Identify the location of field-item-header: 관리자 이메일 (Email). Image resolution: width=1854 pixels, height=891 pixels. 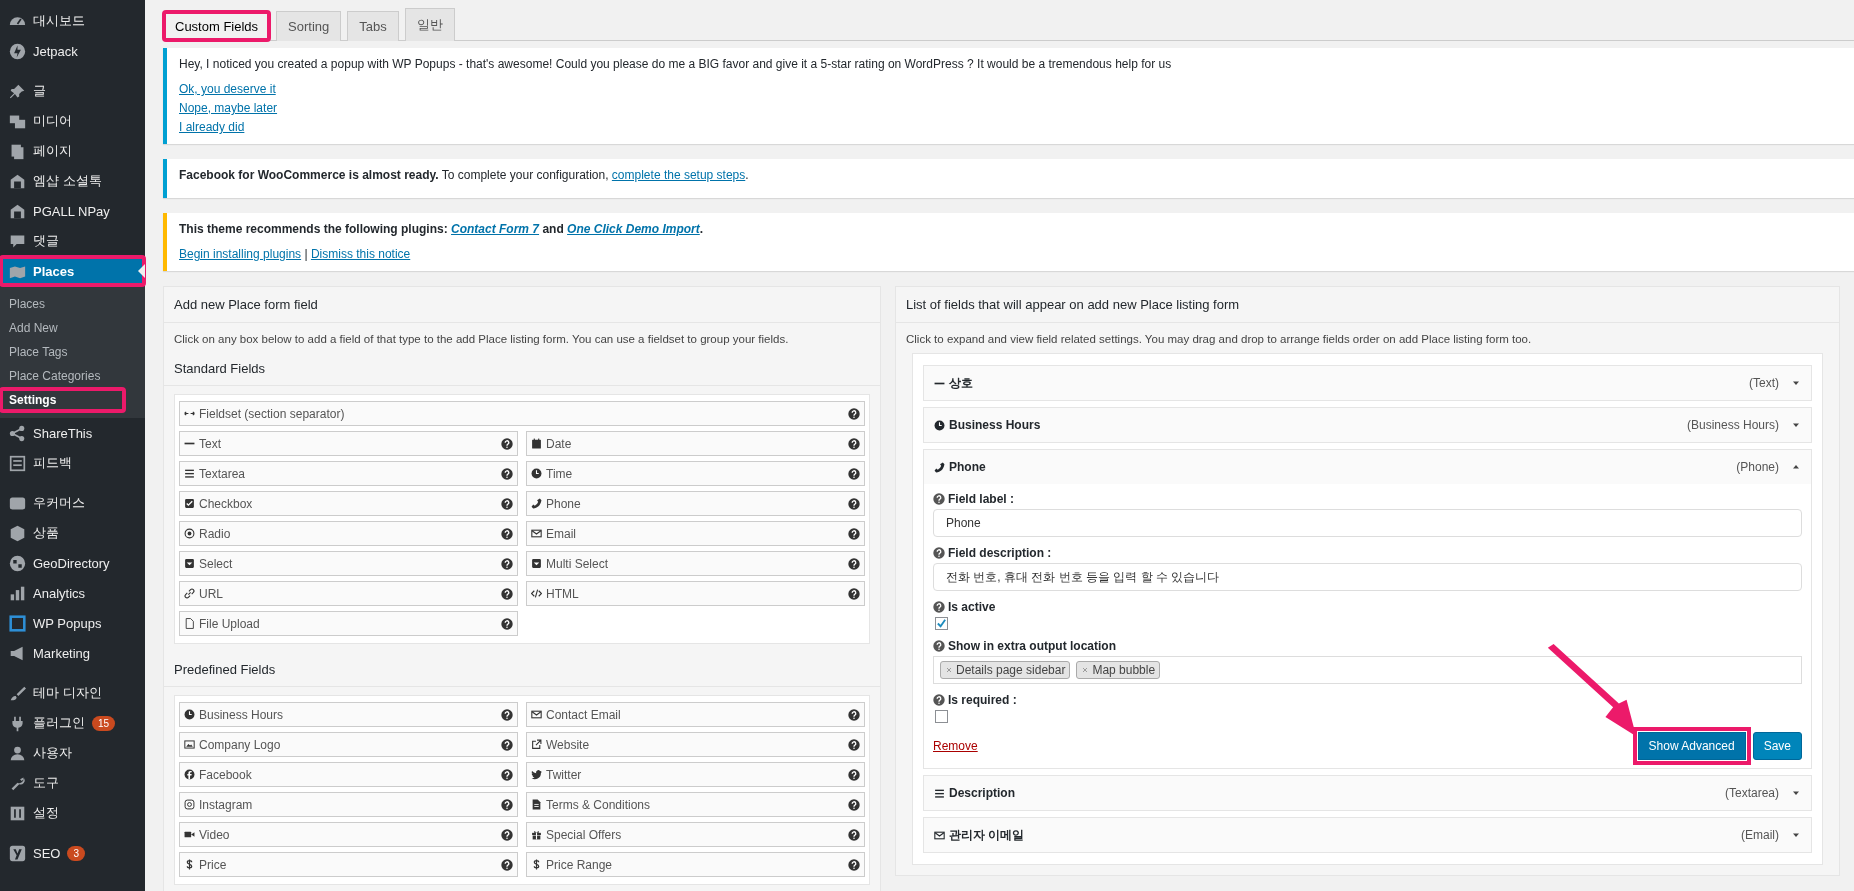
(1367, 835).